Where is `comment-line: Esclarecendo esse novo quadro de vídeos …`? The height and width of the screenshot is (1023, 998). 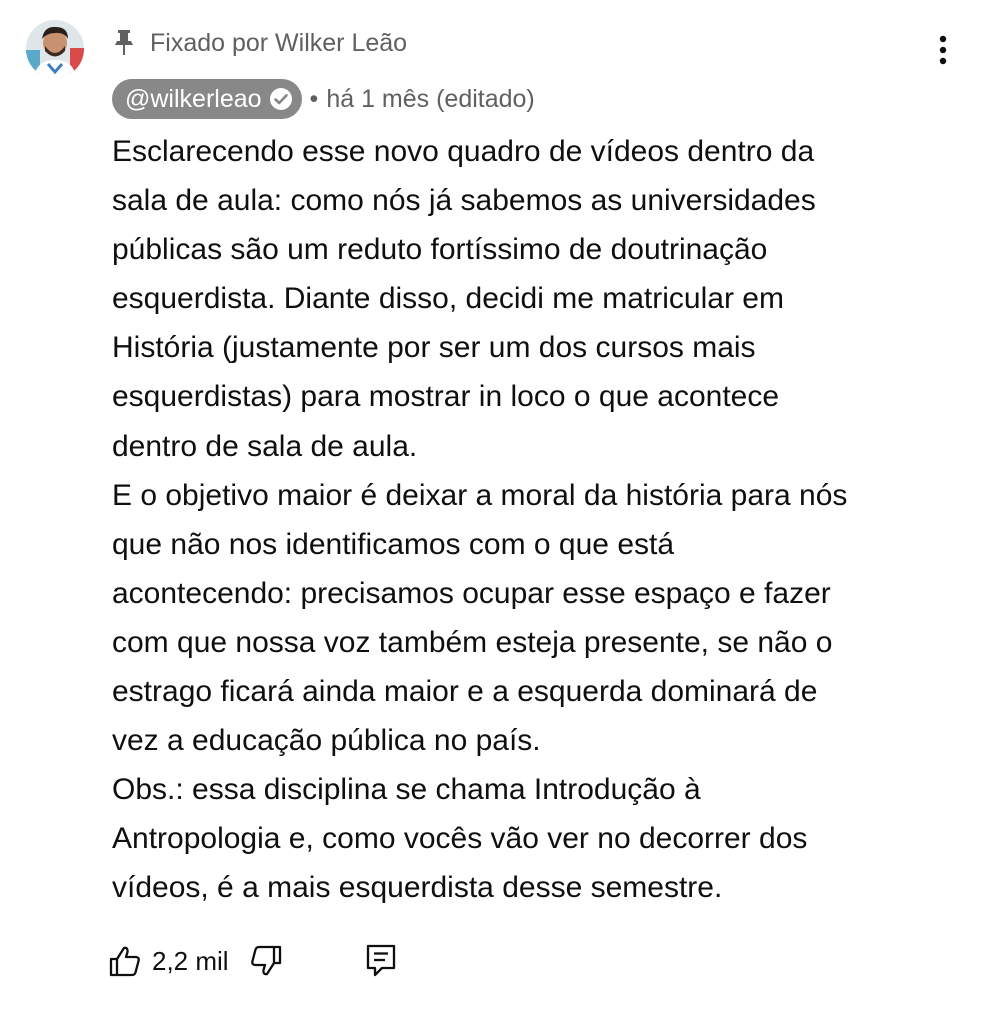
comment-line: Esclarecendo esse novo quadro de vídeos … is located at coordinates (463, 151).